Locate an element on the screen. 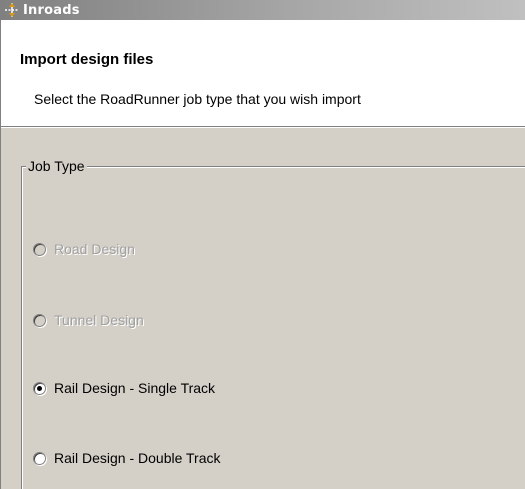 The width and height of the screenshot is (525, 489). radio-rail-single-track: Rail Design - Single Track is located at coordinates (124, 388).